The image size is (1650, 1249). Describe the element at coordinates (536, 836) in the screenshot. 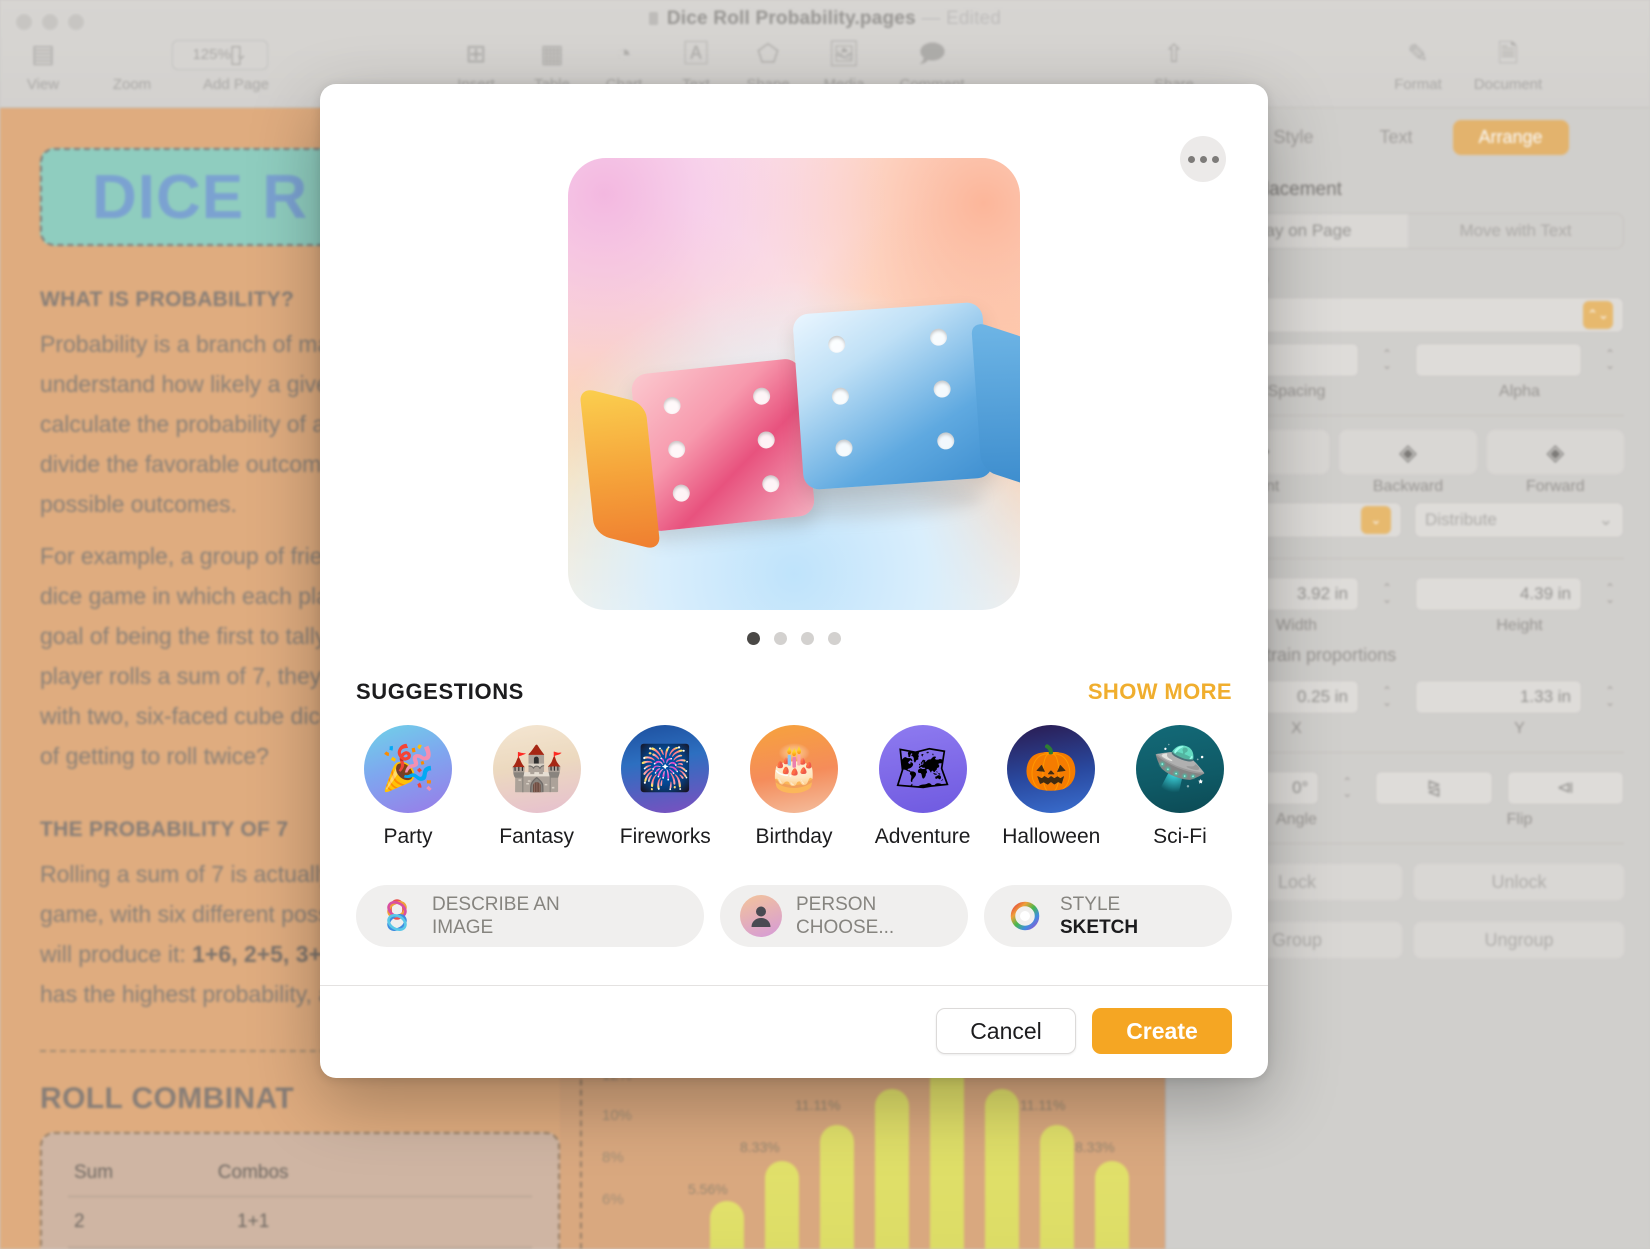

I see `suggestion-label: Fantasy` at that location.